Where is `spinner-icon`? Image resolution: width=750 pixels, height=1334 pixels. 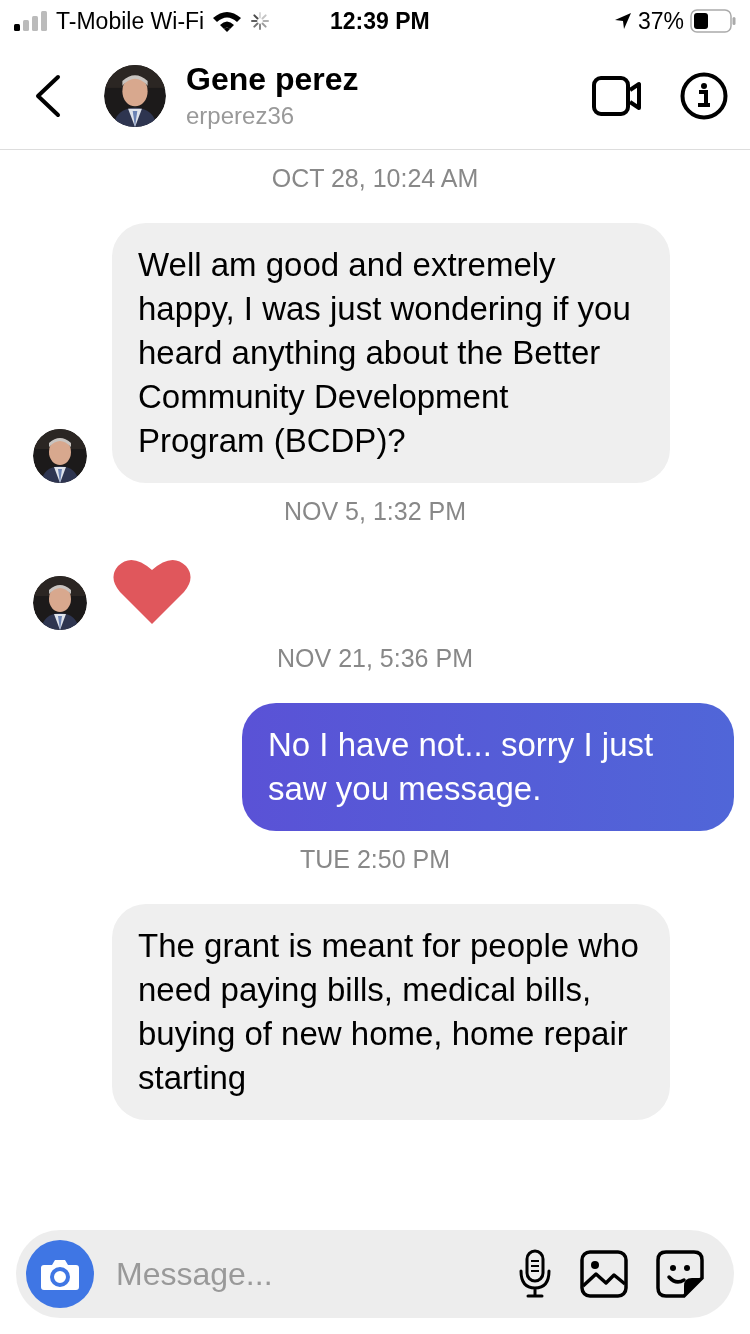 spinner-icon is located at coordinates (260, 21).